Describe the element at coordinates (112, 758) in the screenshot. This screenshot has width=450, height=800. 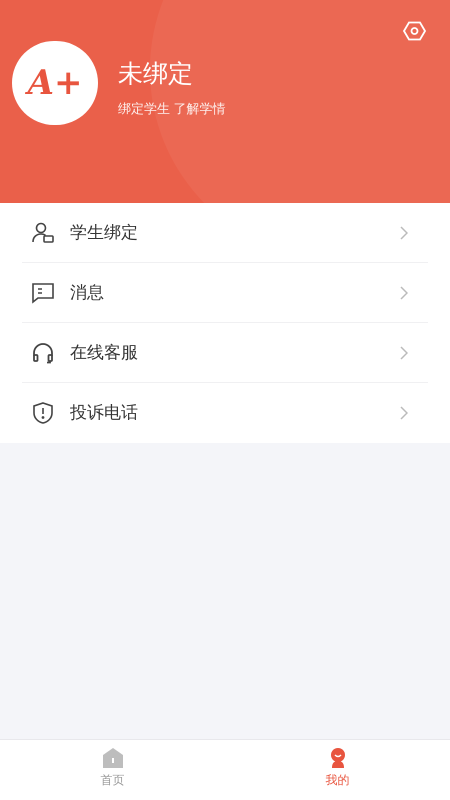
I see `home-icon` at that location.